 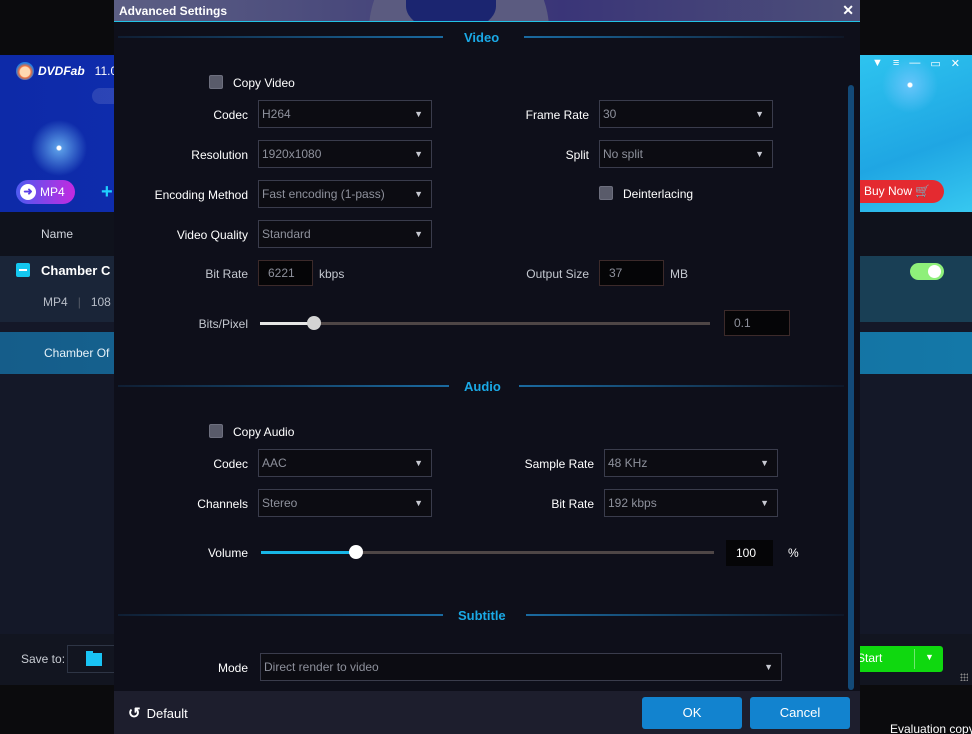 I want to click on collapse-checkbox, so click(x=23, y=270).